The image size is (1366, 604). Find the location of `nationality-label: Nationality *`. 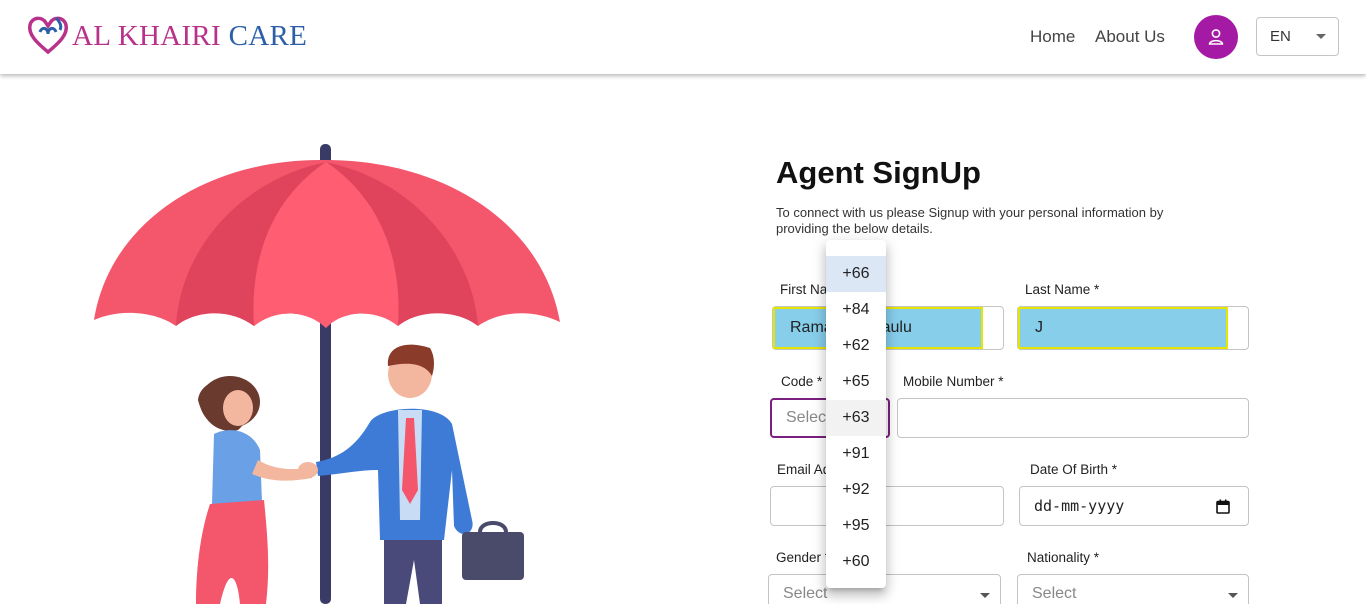

nationality-label: Nationality * is located at coordinates (1063, 557).